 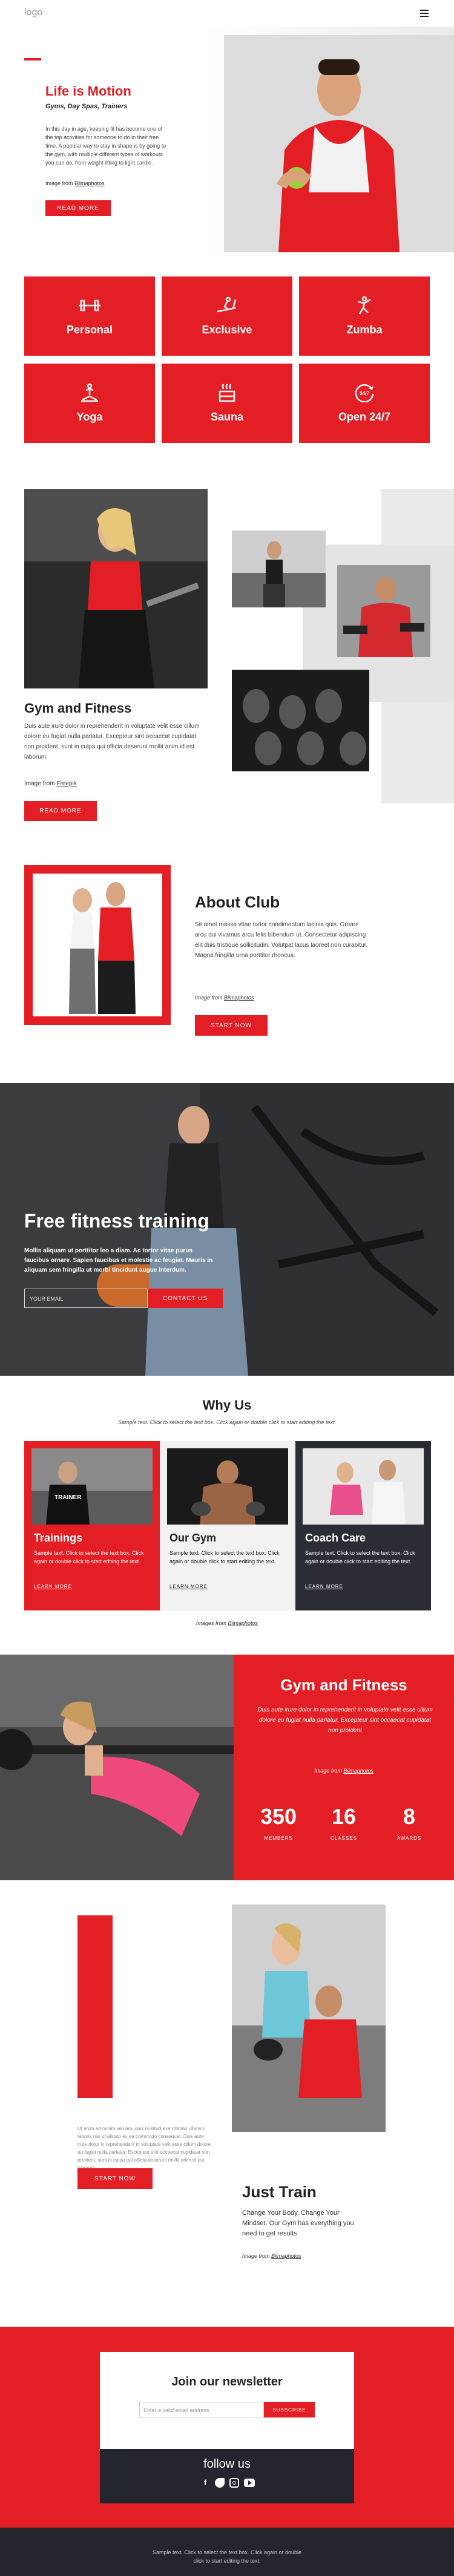 What do you see at coordinates (116, 1221) in the screenshot?
I see `free-training-title: Free fitness training` at bounding box center [116, 1221].